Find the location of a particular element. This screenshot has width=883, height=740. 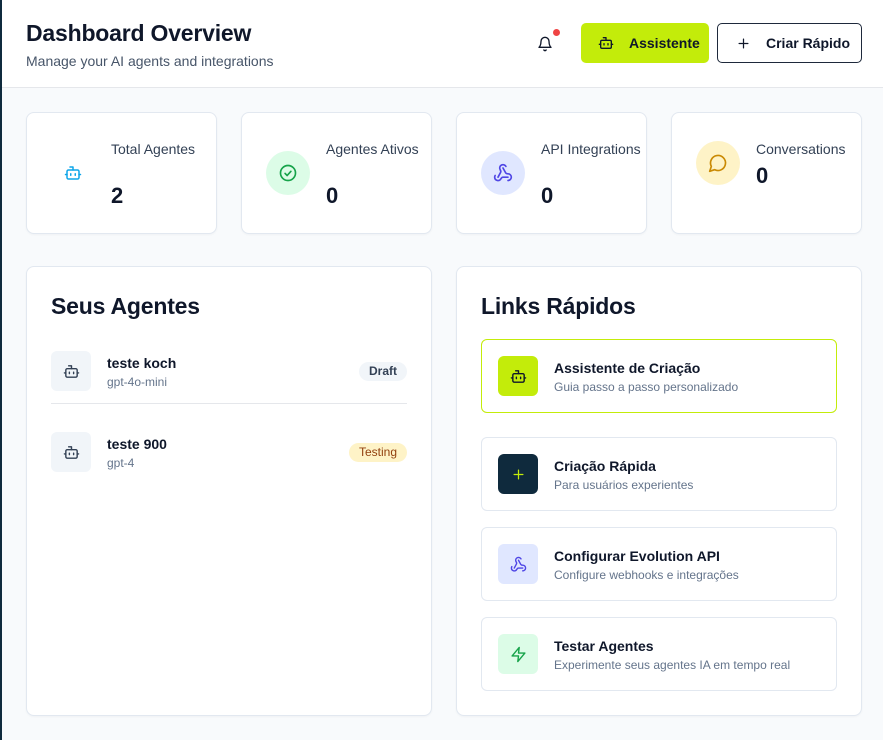

stat-label: Total Agentes is located at coordinates (153, 149).